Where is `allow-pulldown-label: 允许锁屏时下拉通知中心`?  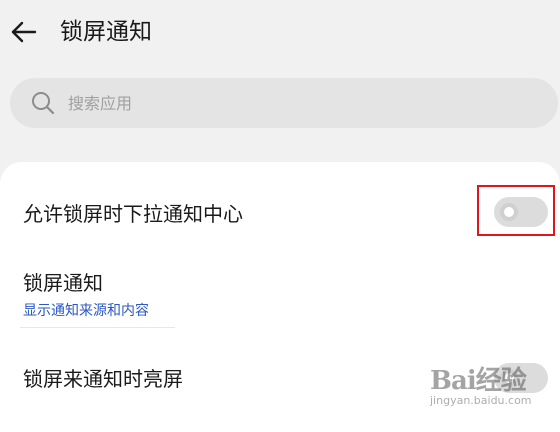
allow-pulldown-label: 允许锁屏时下拉通知中心 is located at coordinates (133, 214).